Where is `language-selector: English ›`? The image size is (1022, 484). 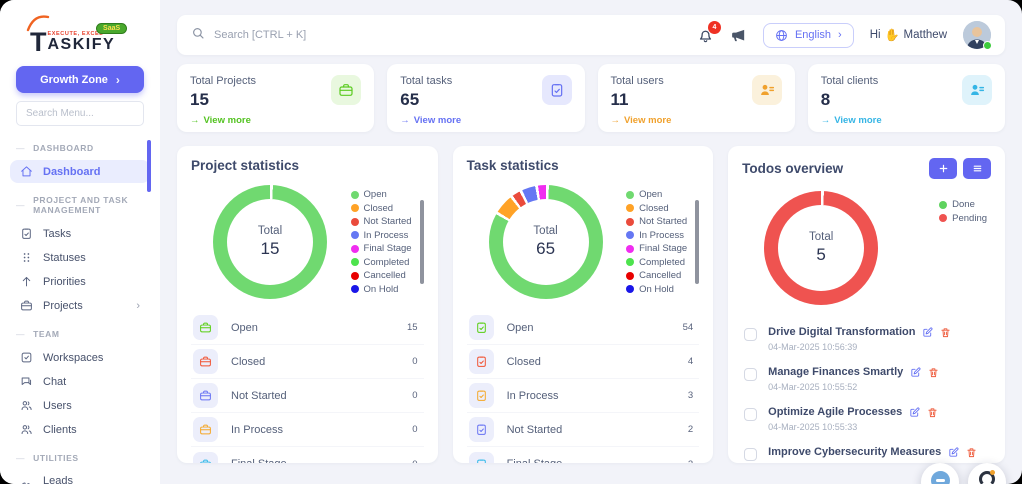
language-selector: English › is located at coordinates (808, 35).